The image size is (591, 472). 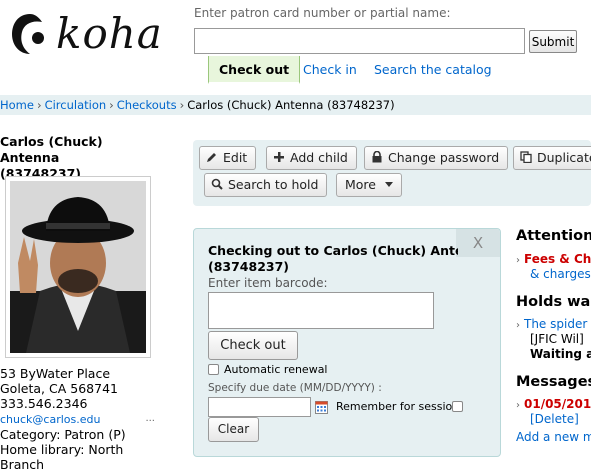 I want to click on message-date: 01/05/2012, so click(x=557, y=404).